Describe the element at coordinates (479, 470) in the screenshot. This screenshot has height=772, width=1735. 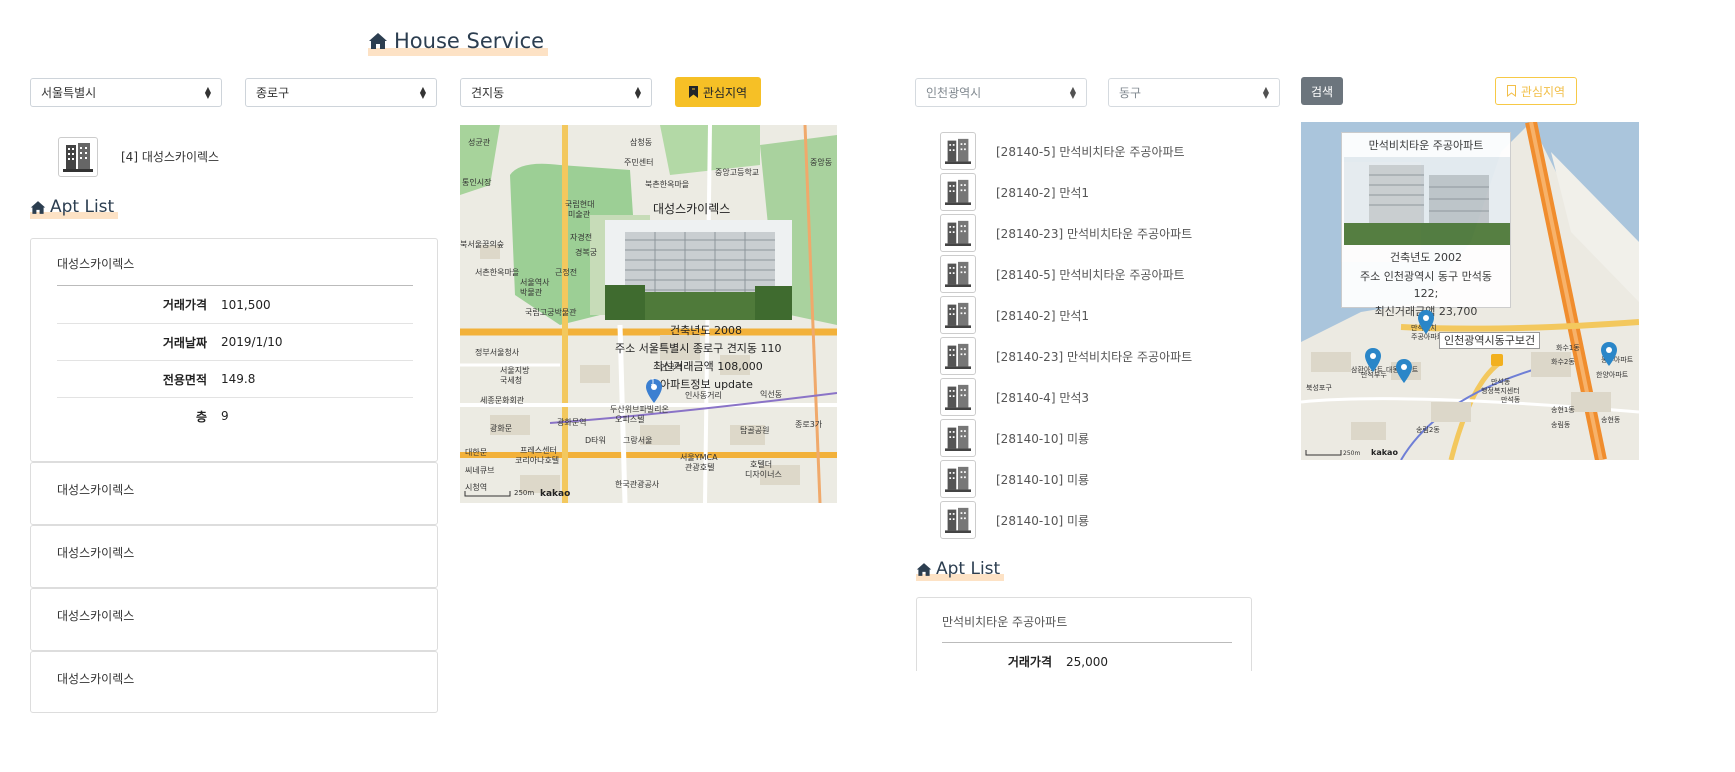
I see `map-label: 씨네큐브` at that location.